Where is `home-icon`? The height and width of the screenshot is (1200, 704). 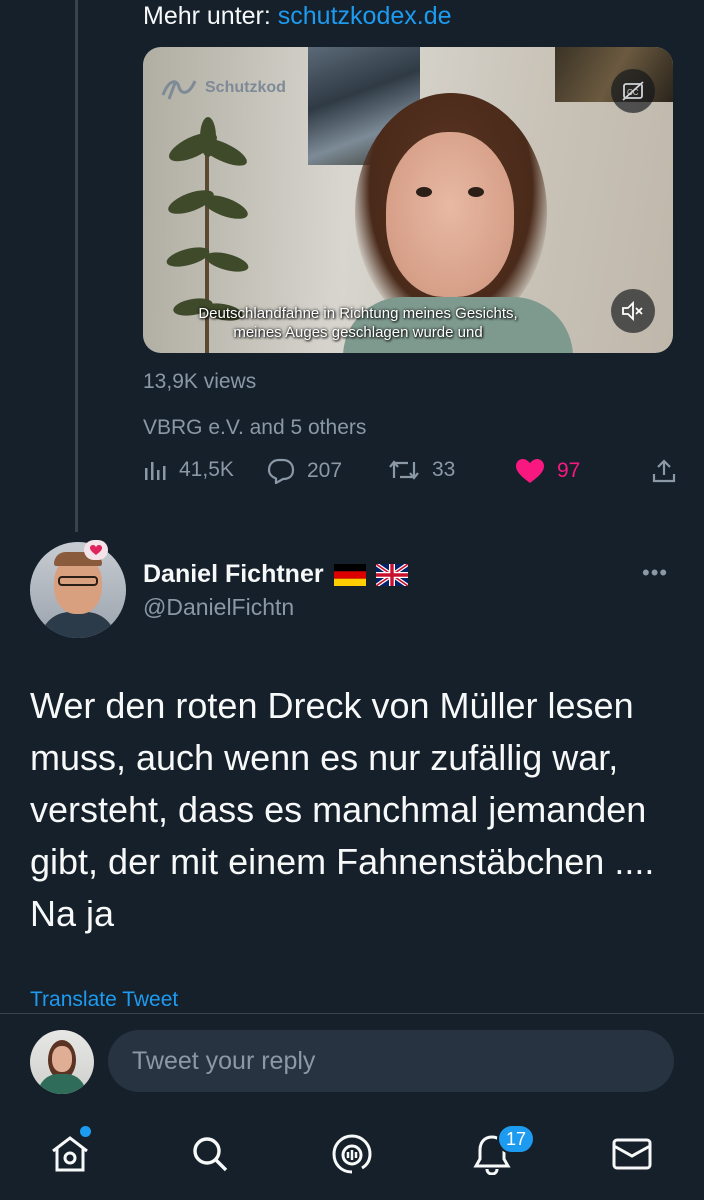 home-icon is located at coordinates (70, 1154).